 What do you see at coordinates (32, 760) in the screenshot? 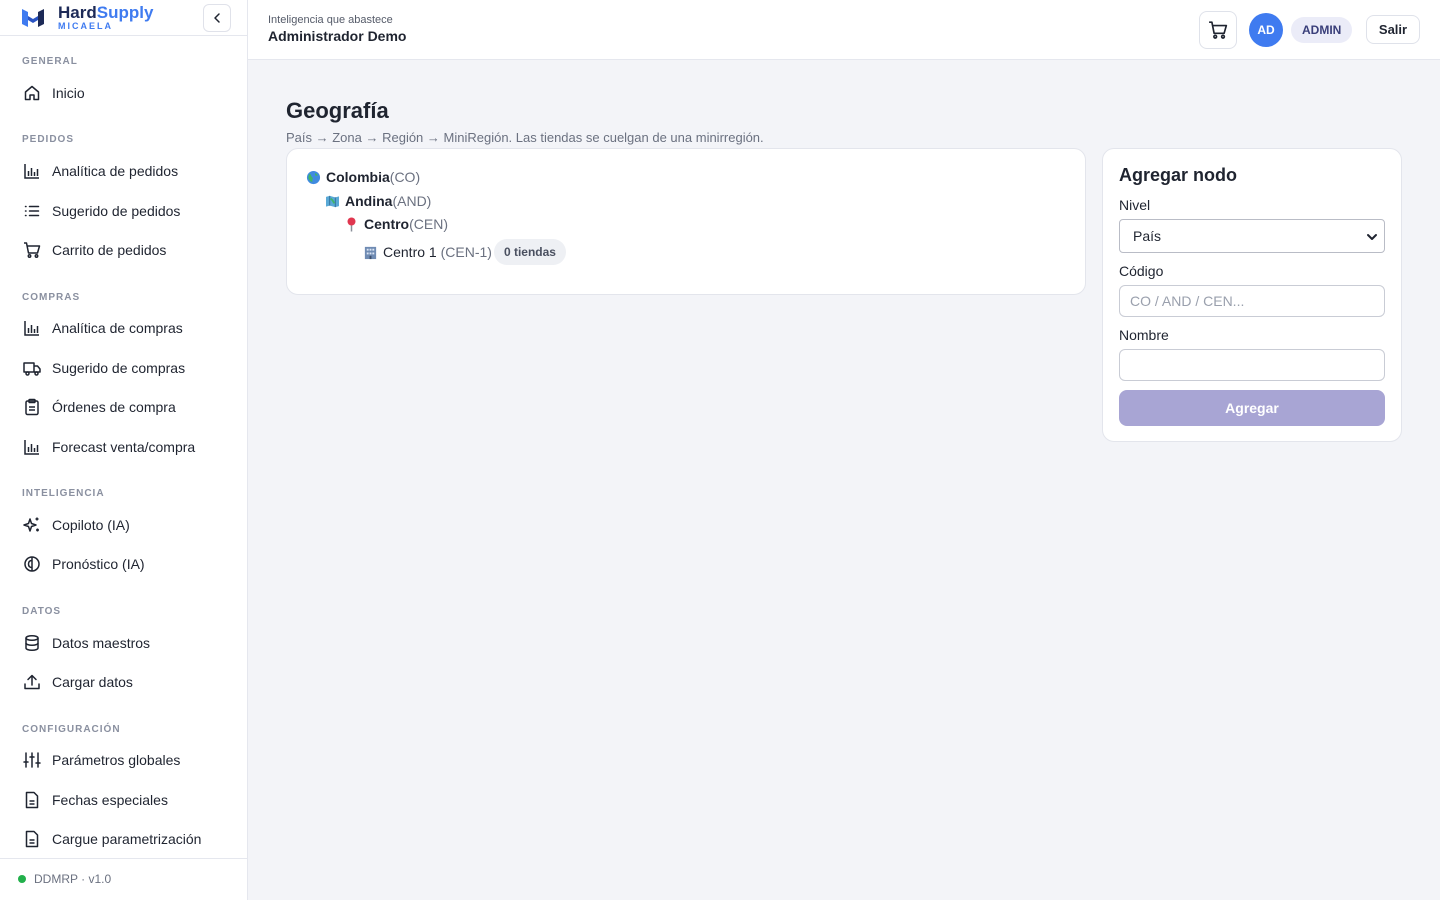
I see `sliders-icon` at bounding box center [32, 760].